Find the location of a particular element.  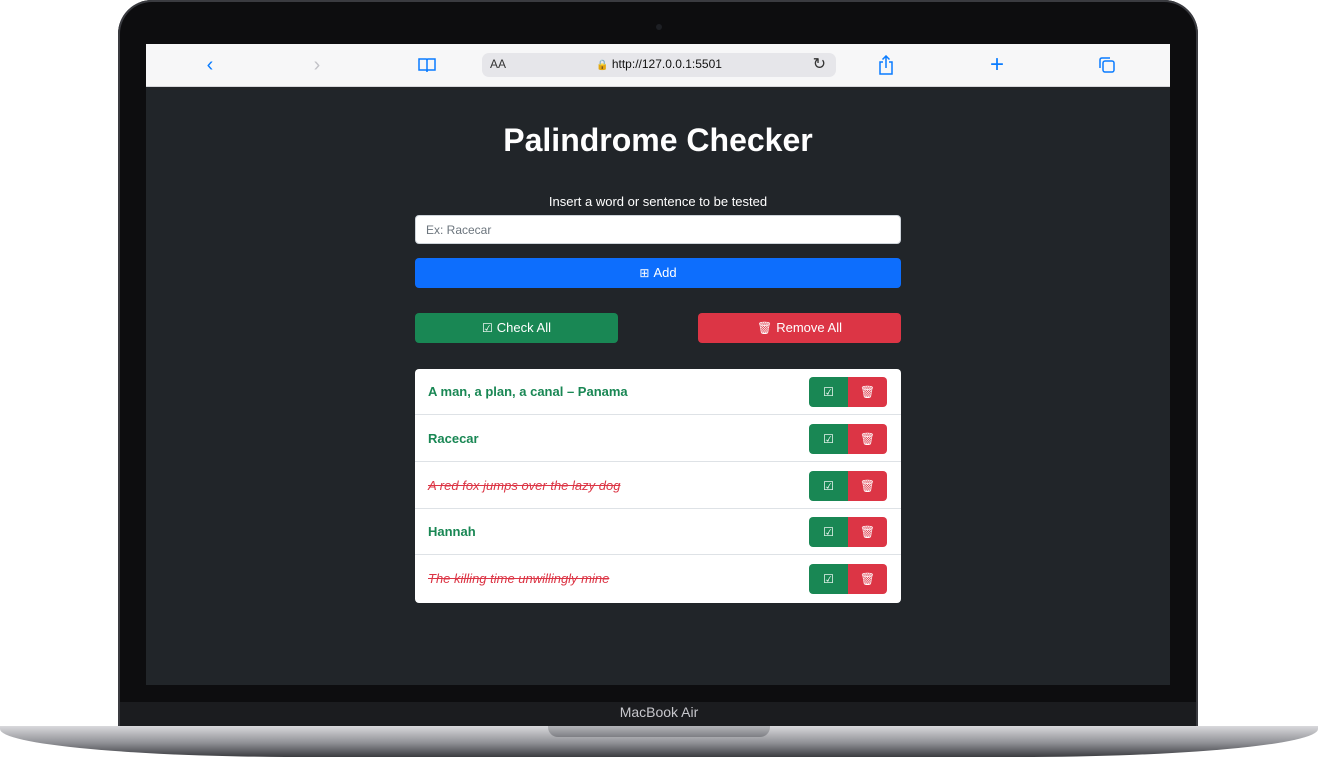

check-all-button: ☑ Check All is located at coordinates (516, 328).